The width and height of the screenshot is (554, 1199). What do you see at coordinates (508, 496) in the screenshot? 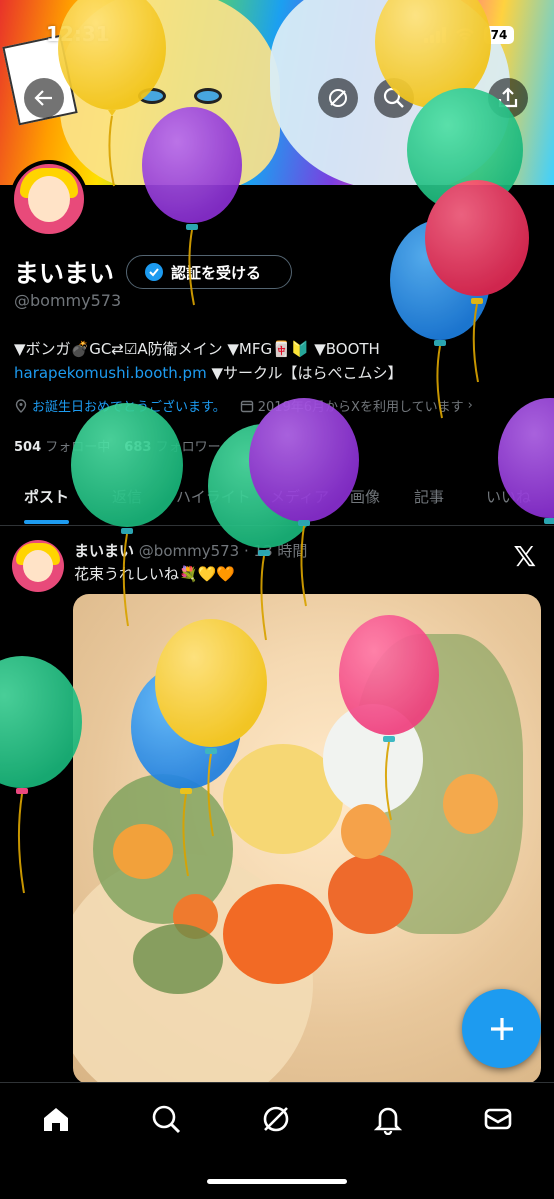
I see `tab-likes: いいね` at bounding box center [508, 496].